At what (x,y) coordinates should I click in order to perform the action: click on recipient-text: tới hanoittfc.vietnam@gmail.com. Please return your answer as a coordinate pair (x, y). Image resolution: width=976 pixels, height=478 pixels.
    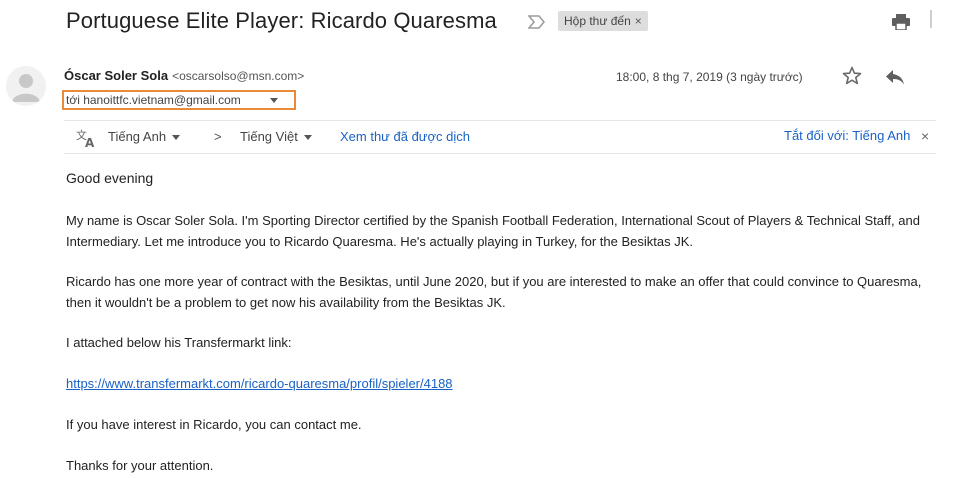
    Looking at the image, I should click on (153, 100).